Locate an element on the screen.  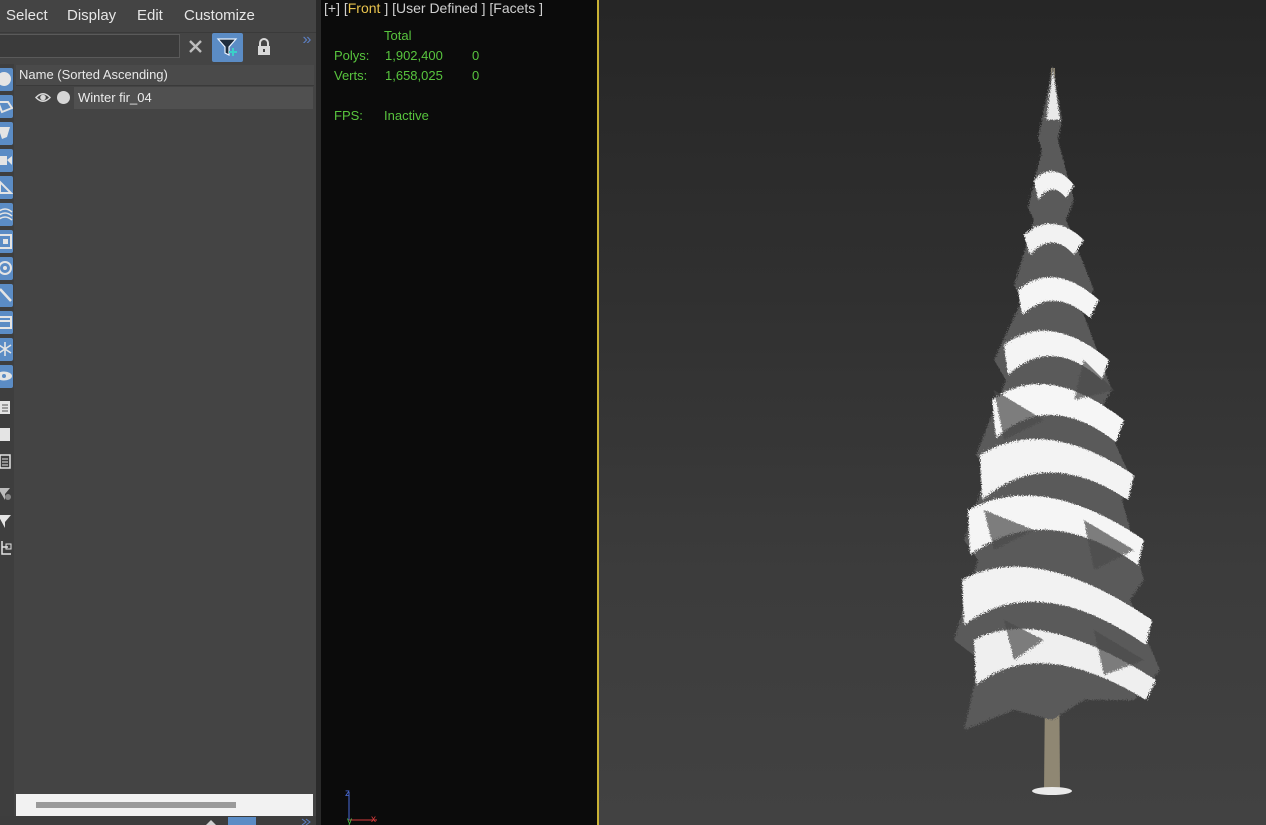
stats-verts-total: 1,658,025 is located at coordinates (414, 75).